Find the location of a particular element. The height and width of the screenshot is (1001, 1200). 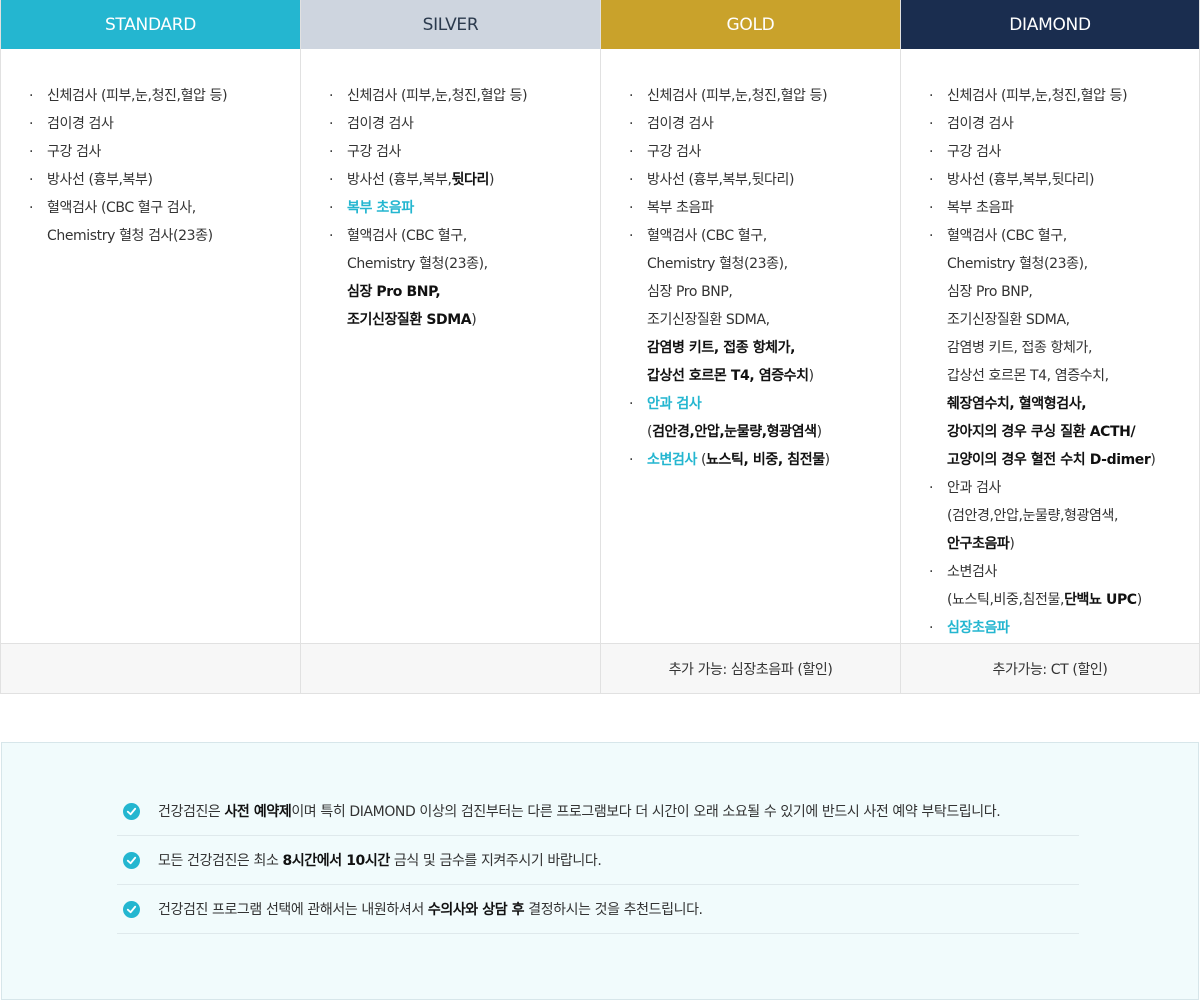

list-item: · 방사선 (흉부,복부) is located at coordinates (164, 180).